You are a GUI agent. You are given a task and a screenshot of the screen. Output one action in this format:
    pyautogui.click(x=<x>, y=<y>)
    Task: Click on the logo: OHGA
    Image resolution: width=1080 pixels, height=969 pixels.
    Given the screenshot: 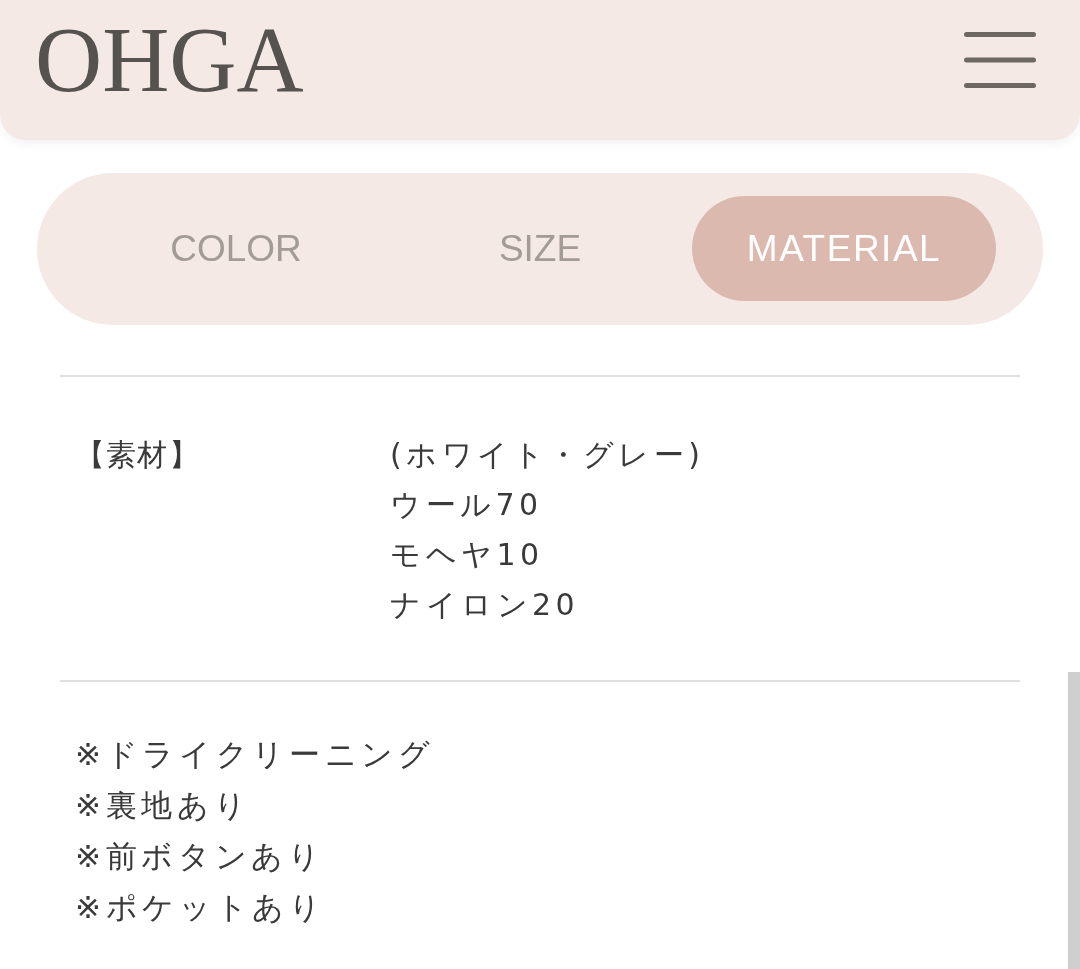 What is the action you would take?
    pyautogui.click(x=169, y=59)
    